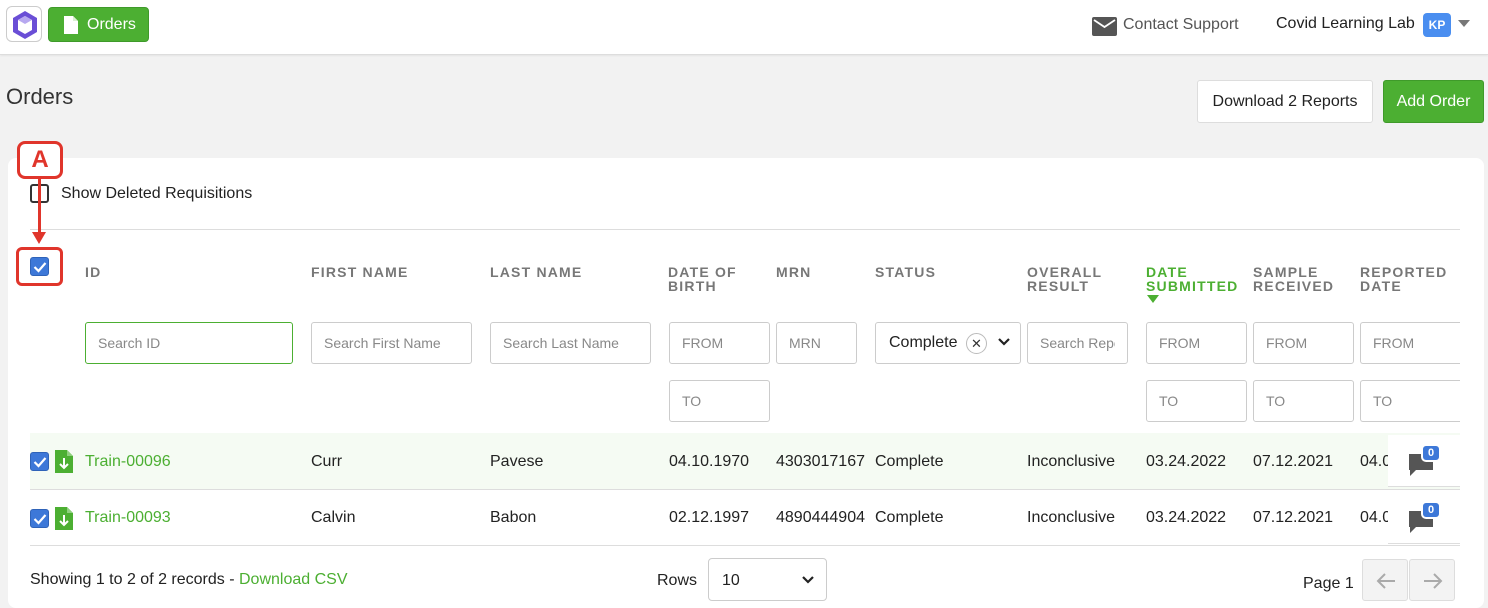 Image resolution: width=1488 pixels, height=608 pixels. I want to click on account-name: Covid Learning Lab, so click(1345, 24).